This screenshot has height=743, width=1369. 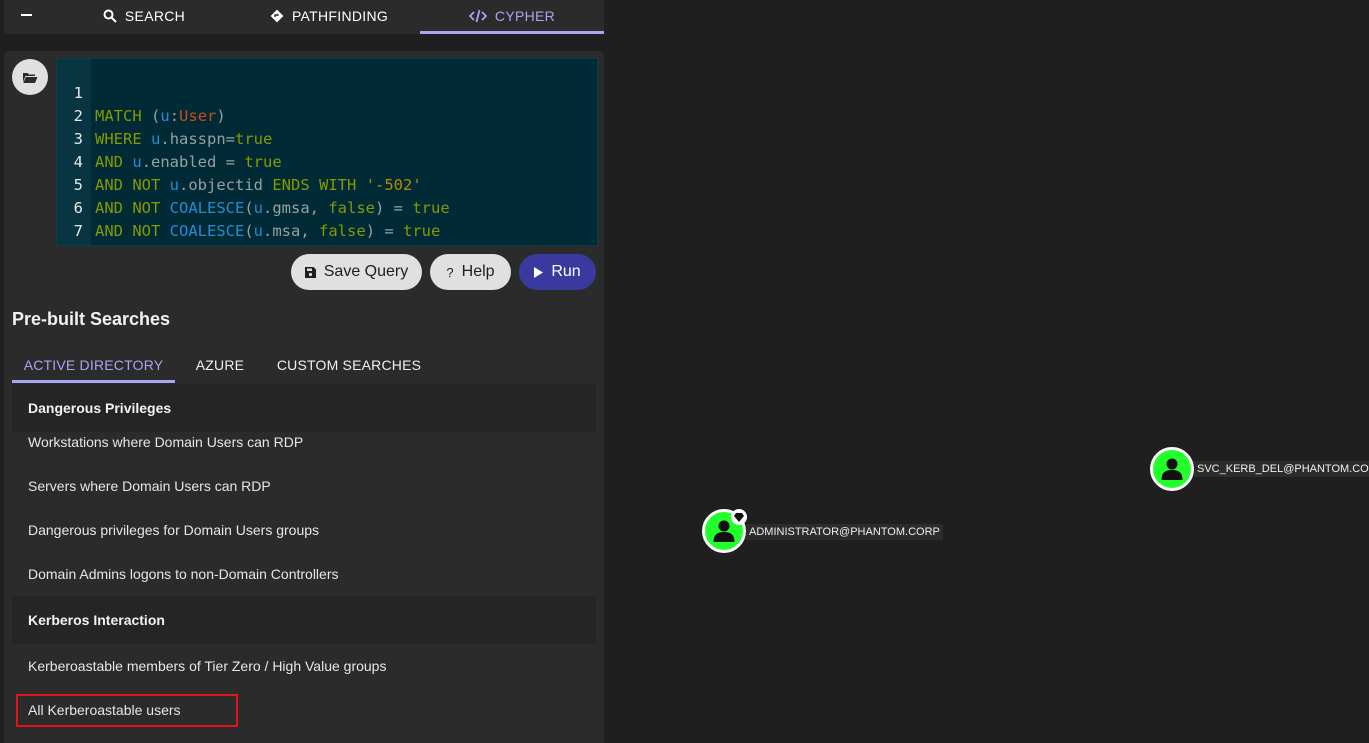 What do you see at coordinates (478, 271) in the screenshot?
I see `help-label: Help` at bounding box center [478, 271].